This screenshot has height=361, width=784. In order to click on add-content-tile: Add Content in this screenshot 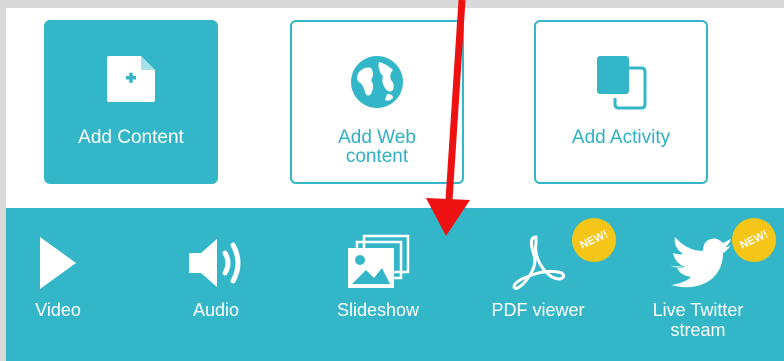, I will do `click(131, 102)`.